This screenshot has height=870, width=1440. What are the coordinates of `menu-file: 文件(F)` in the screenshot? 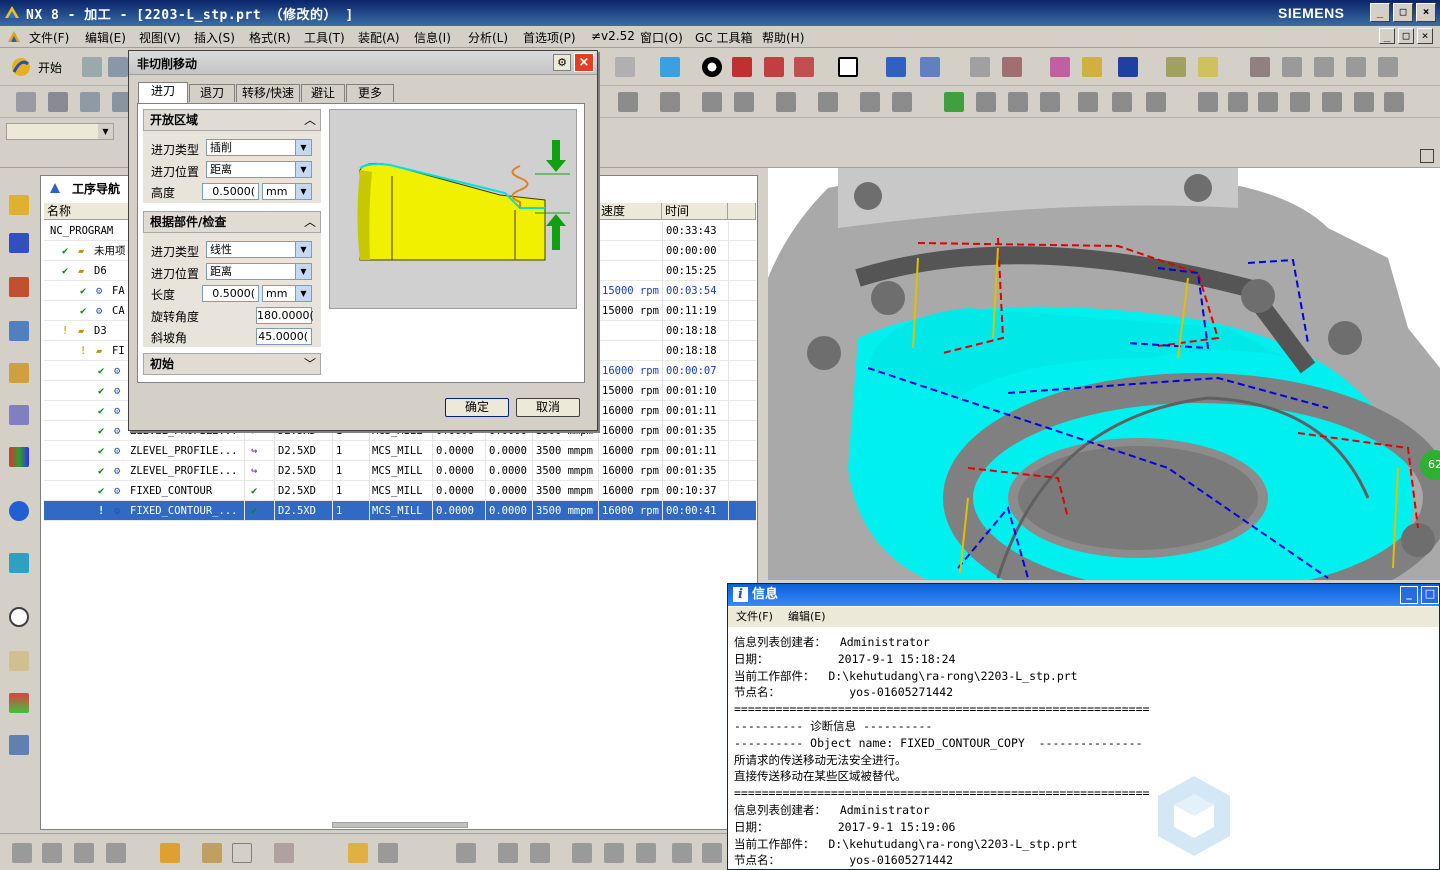 It's located at (49, 37).